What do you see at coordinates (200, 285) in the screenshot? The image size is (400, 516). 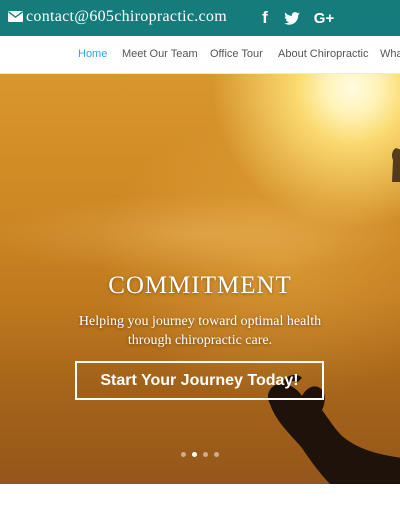 I see `hero-title: COMMITMENT` at bounding box center [200, 285].